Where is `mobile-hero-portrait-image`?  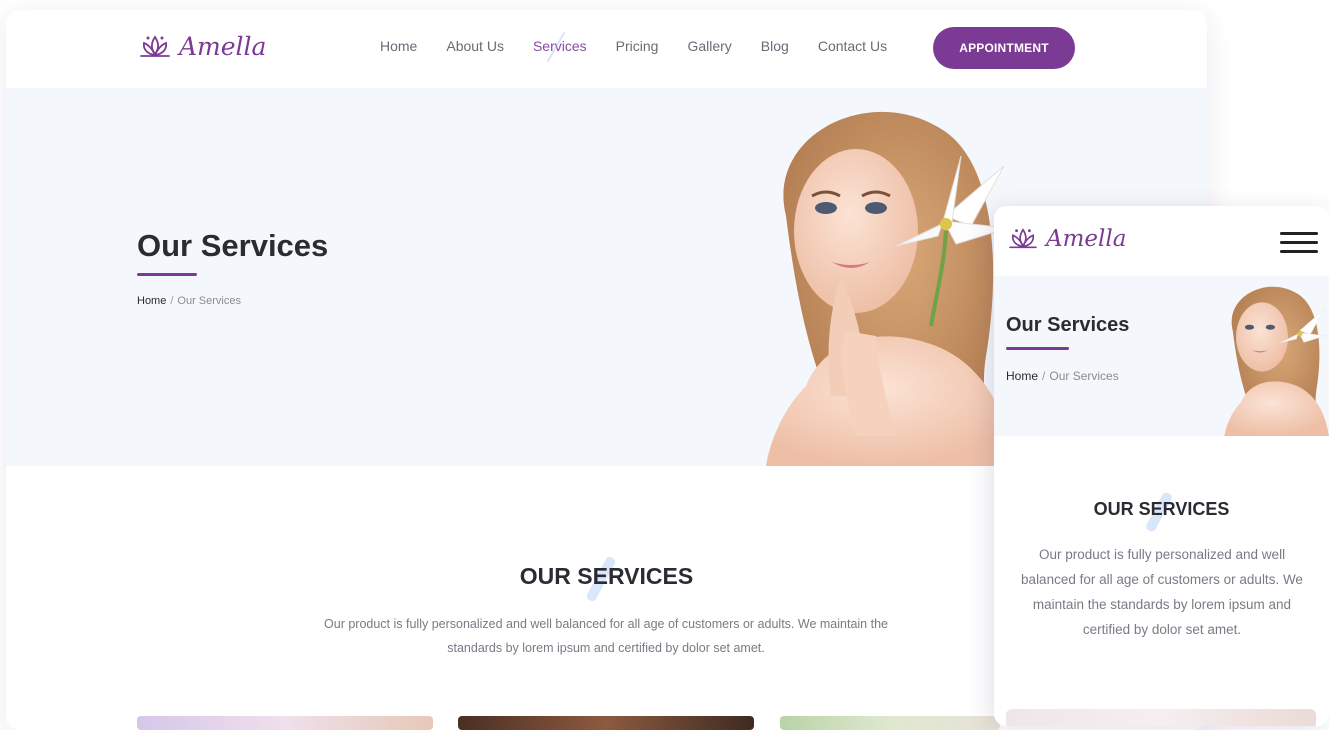
mobile-hero-portrait-image is located at coordinates (1276, 361).